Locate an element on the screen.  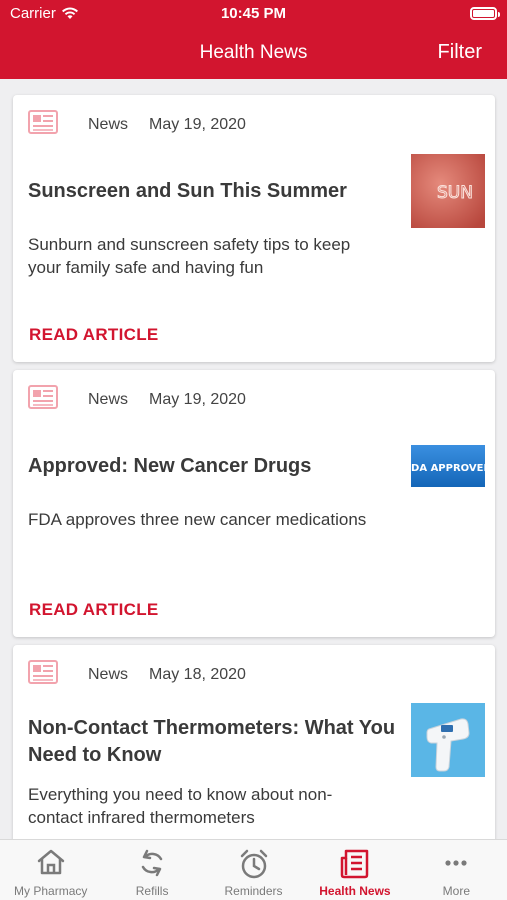
tab-my-pharmacy: My Pharmacy is located at coordinates (50, 870).